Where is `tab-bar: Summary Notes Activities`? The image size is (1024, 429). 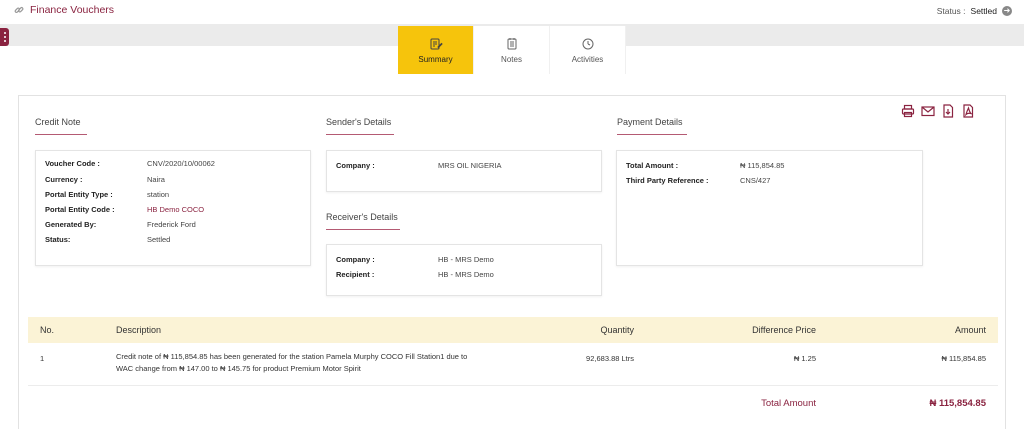 tab-bar: Summary Notes Activities is located at coordinates (512, 50).